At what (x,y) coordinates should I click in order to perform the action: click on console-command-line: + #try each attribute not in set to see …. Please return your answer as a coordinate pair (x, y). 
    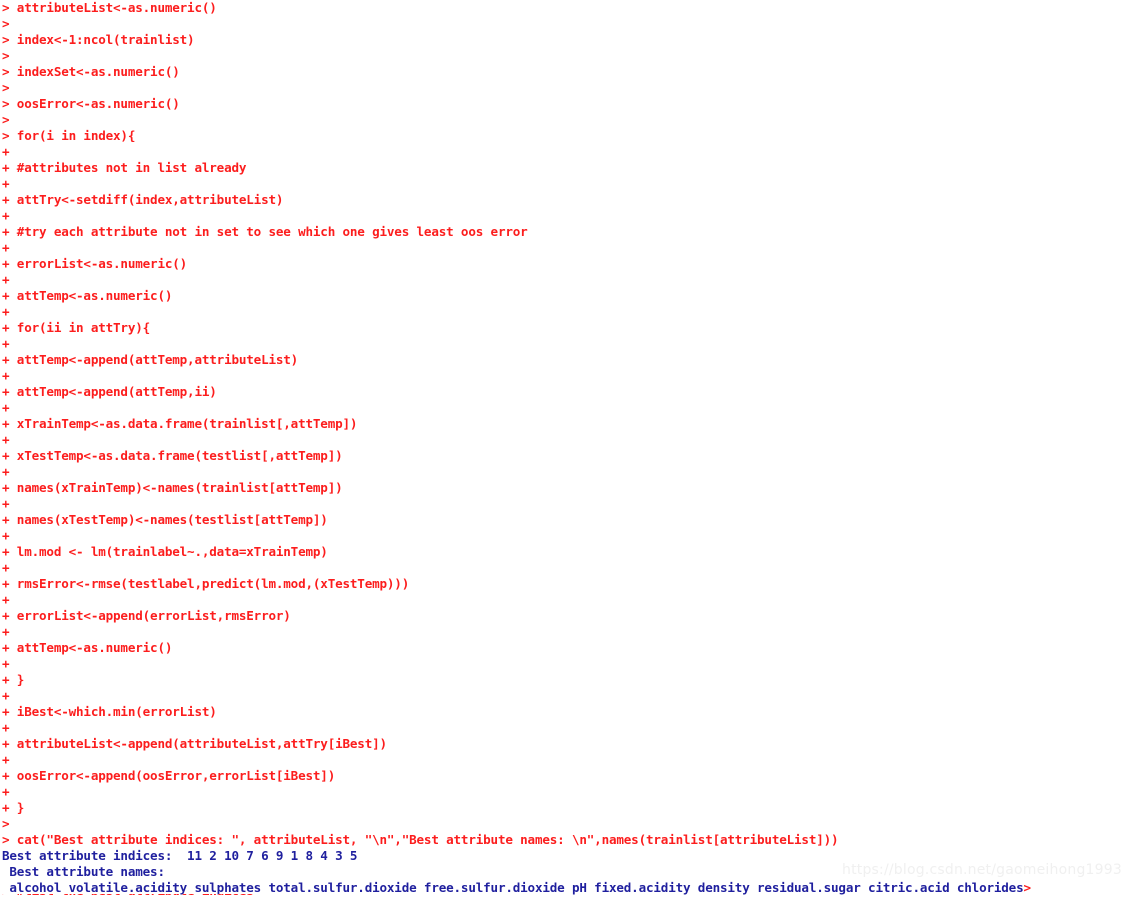
    Looking at the image, I should click on (265, 231).